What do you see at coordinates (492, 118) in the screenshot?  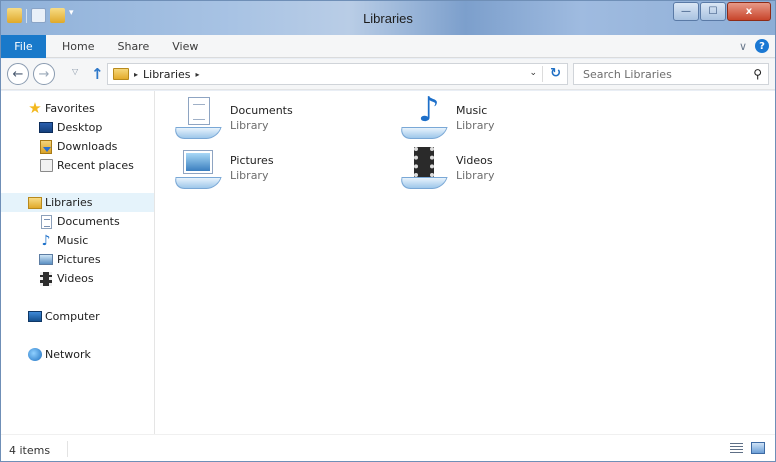 I see `library-item-music: ♪ Music Library` at bounding box center [492, 118].